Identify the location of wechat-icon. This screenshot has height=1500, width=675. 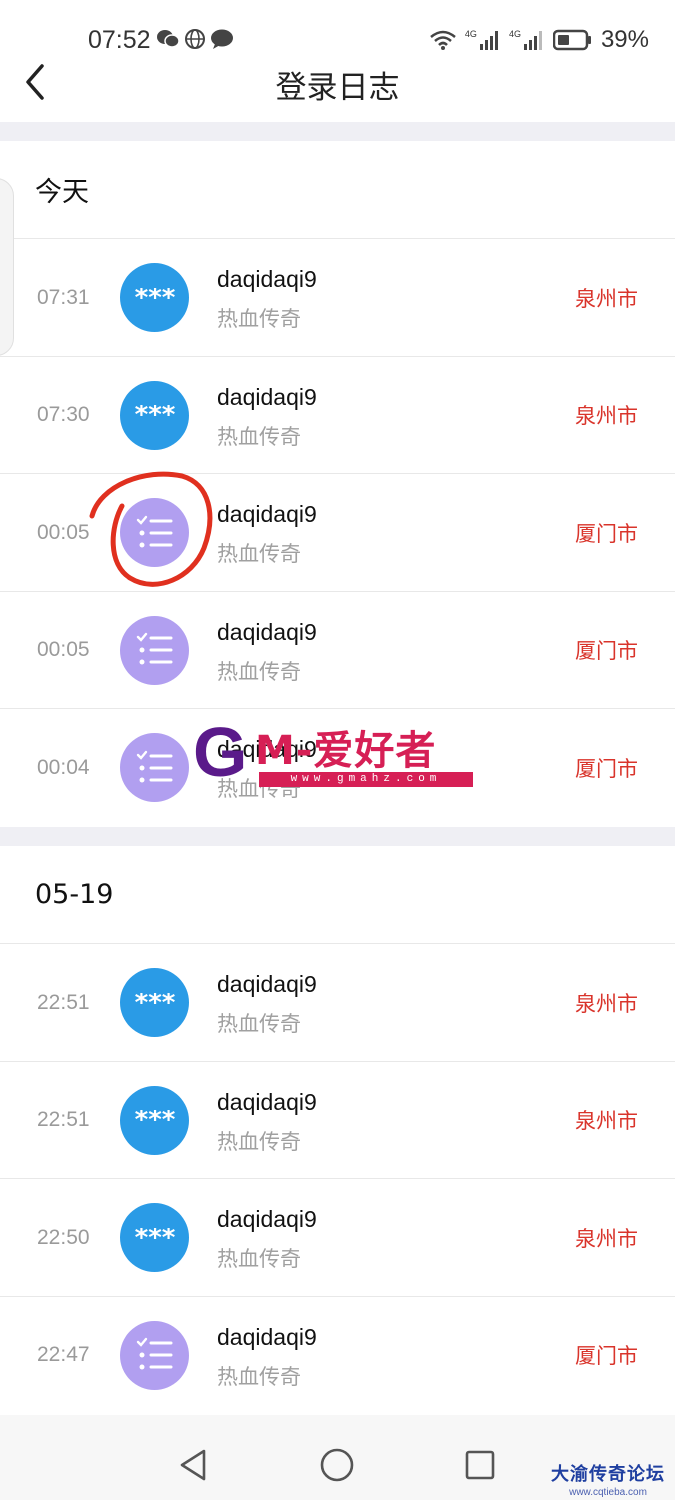
(168, 39).